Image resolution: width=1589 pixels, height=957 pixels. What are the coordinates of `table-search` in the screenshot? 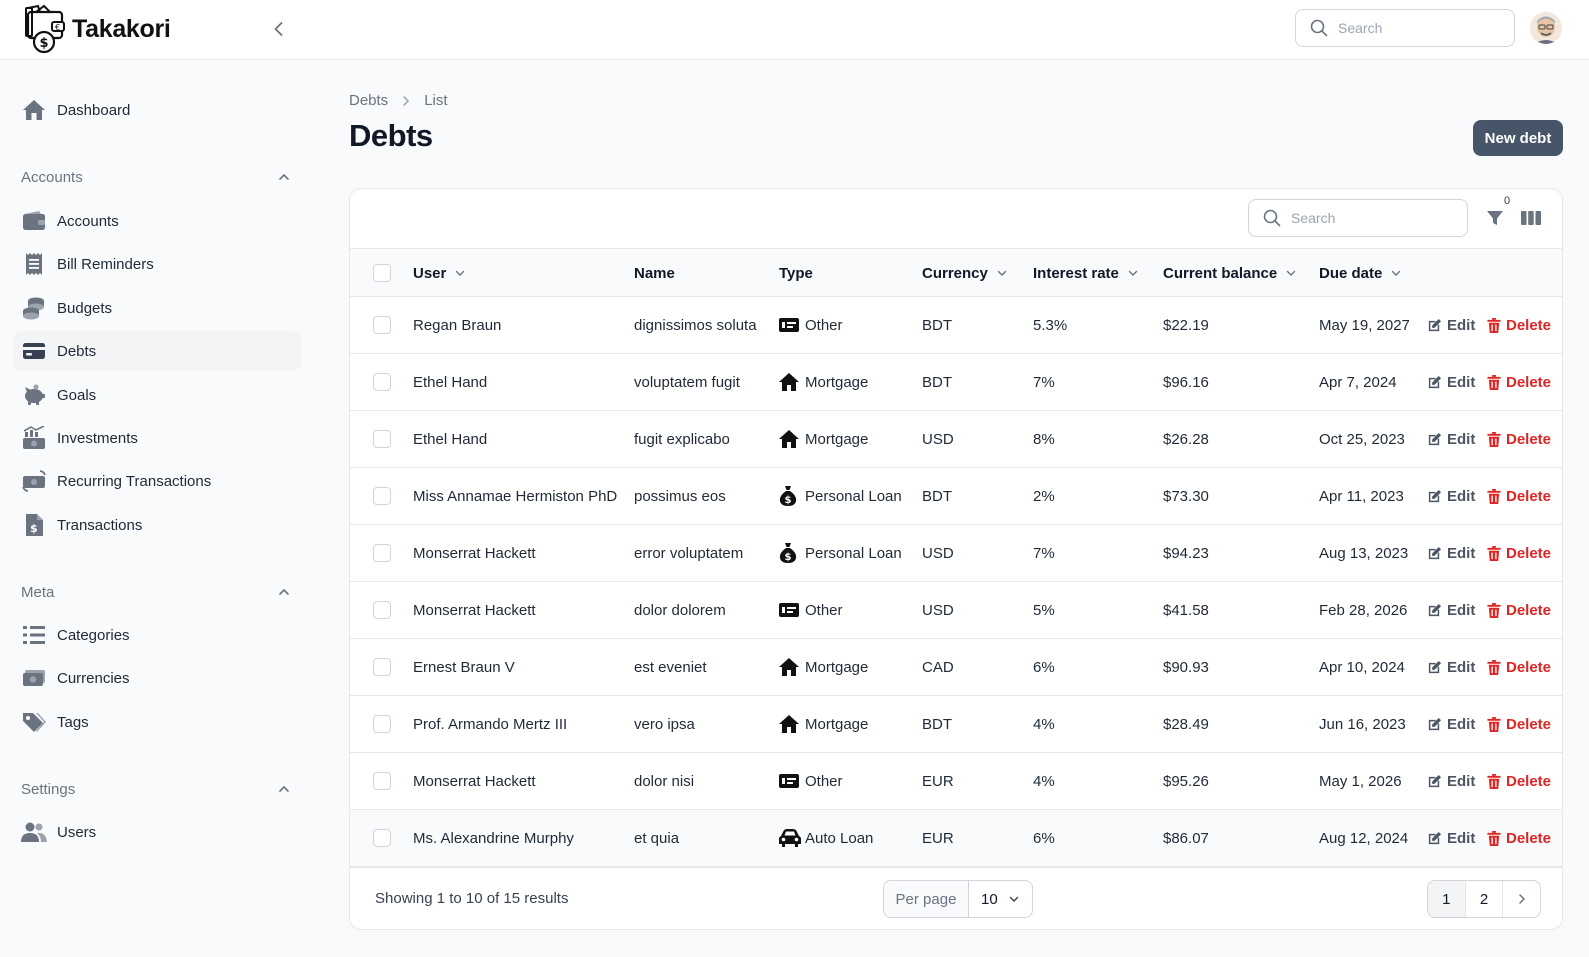 It's located at (1358, 218).